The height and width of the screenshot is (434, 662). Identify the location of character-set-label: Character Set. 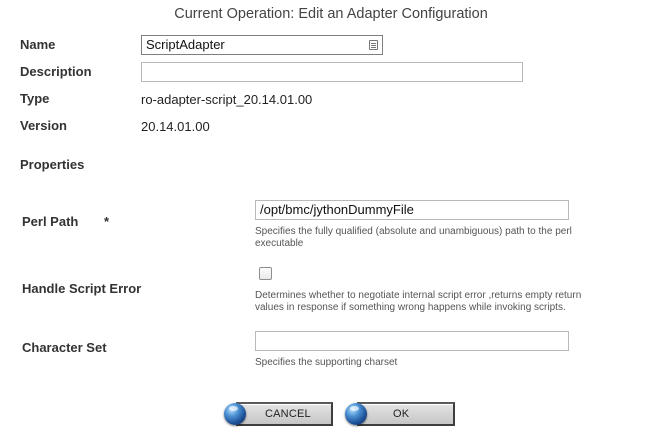
(64, 347).